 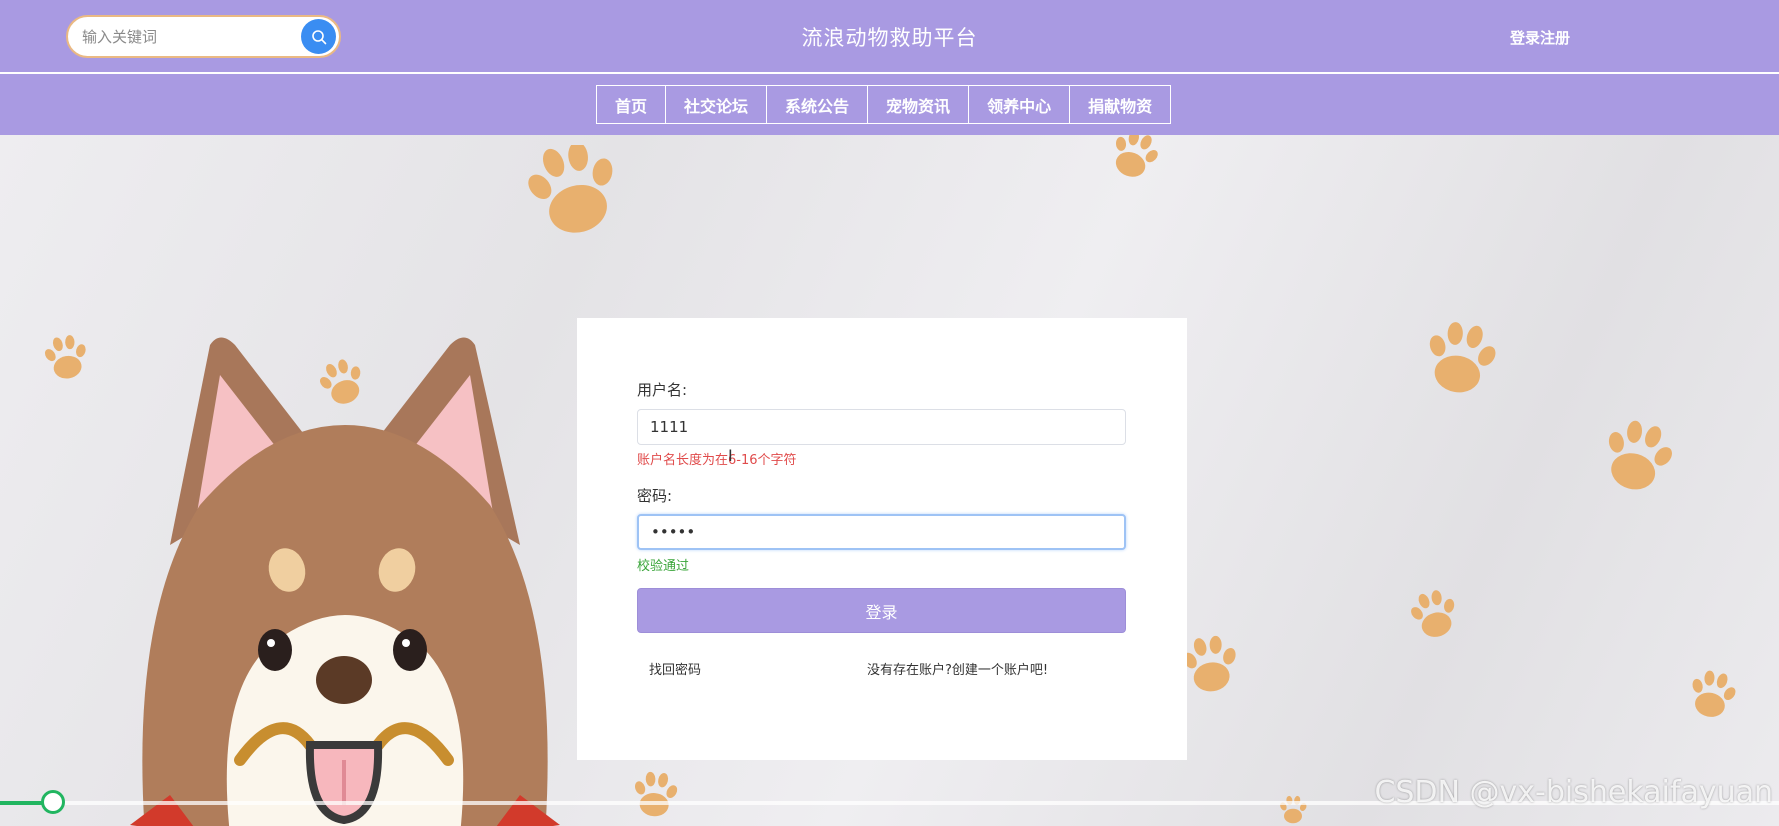 I want to click on username-input, so click(x=881, y=427).